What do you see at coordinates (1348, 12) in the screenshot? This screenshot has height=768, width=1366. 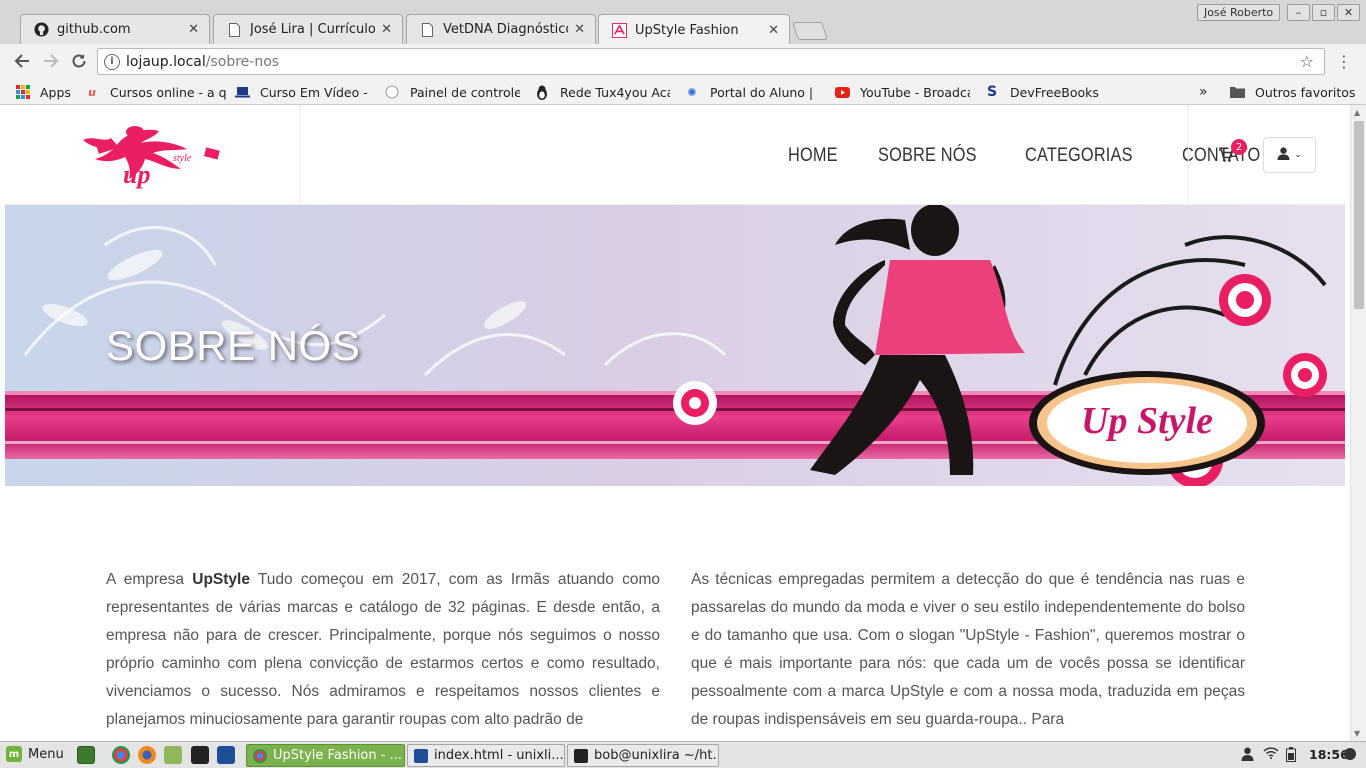 I see `window-close-icon: ✕` at bounding box center [1348, 12].